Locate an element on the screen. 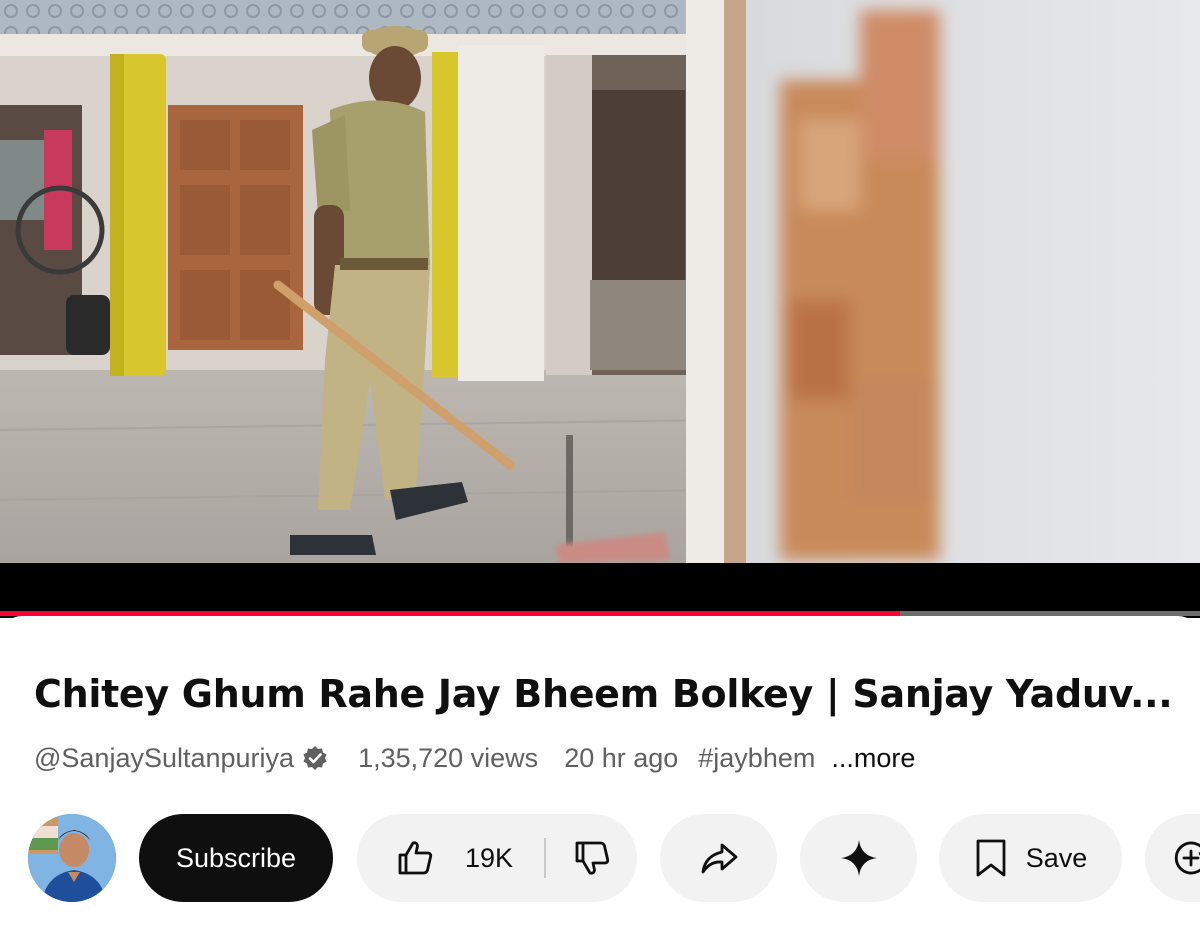 This screenshot has width=1200, height=927. like-dislike-group: 19K is located at coordinates (497, 858).